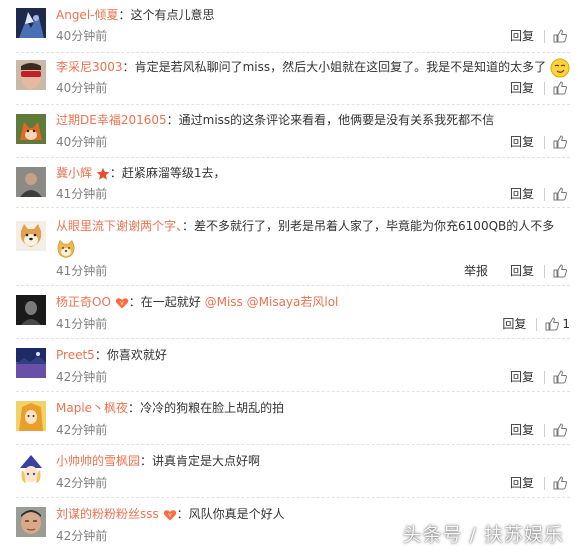 The width and height of the screenshot is (578, 557). What do you see at coordinates (476, 271) in the screenshot?
I see `report-button: 举报` at bounding box center [476, 271].